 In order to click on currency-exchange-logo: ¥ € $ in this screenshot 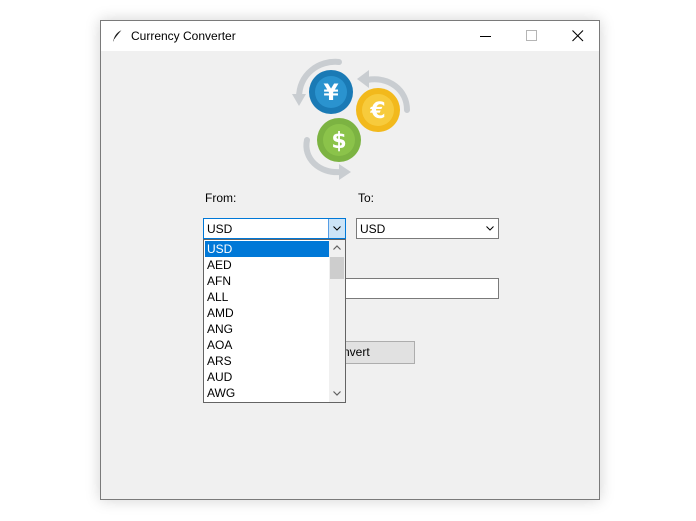, I will do `click(351, 119)`.